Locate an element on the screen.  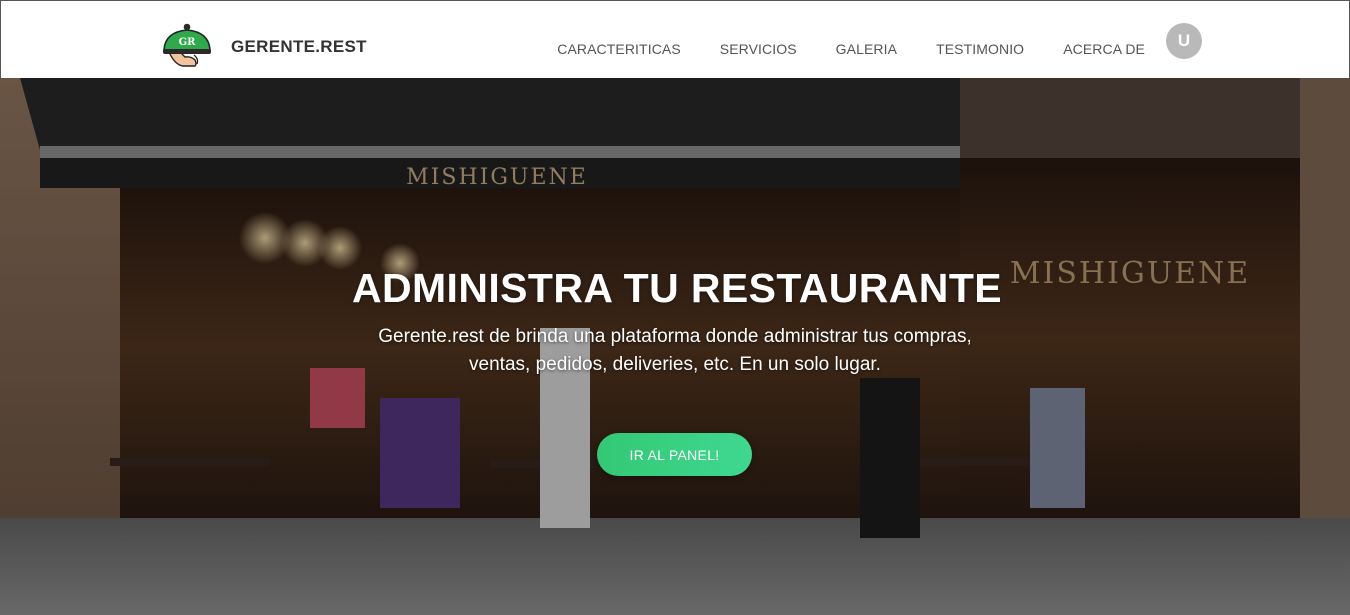
brand-link: GR GERENTE.REST is located at coordinates (264, 47).